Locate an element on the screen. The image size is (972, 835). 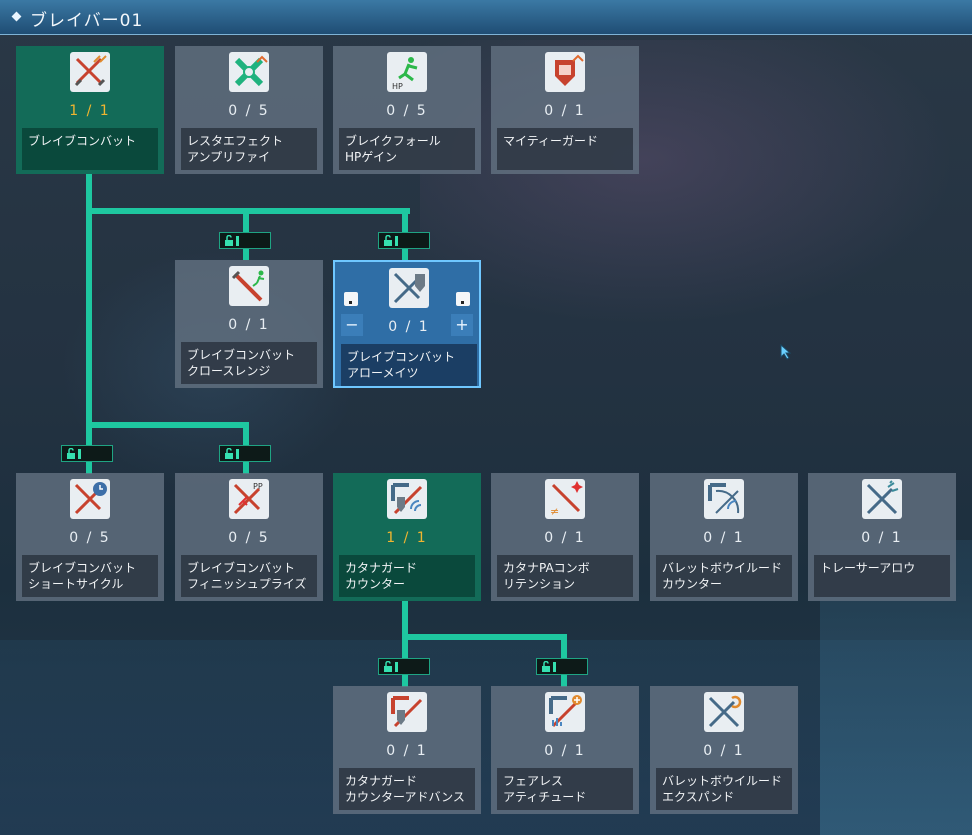
swords-pp-icon: PP is located at coordinates (249, 499).